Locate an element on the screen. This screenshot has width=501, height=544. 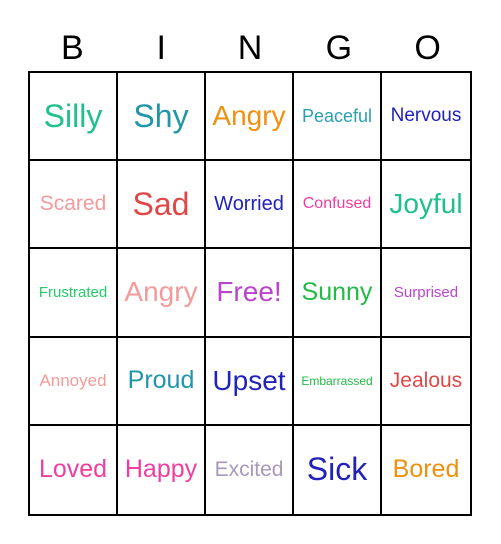
bingo-cell-label: Peaceful is located at coordinates (337, 115).